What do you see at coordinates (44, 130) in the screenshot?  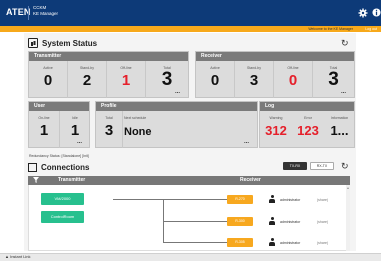 I see `user-online-value: 1` at bounding box center [44, 130].